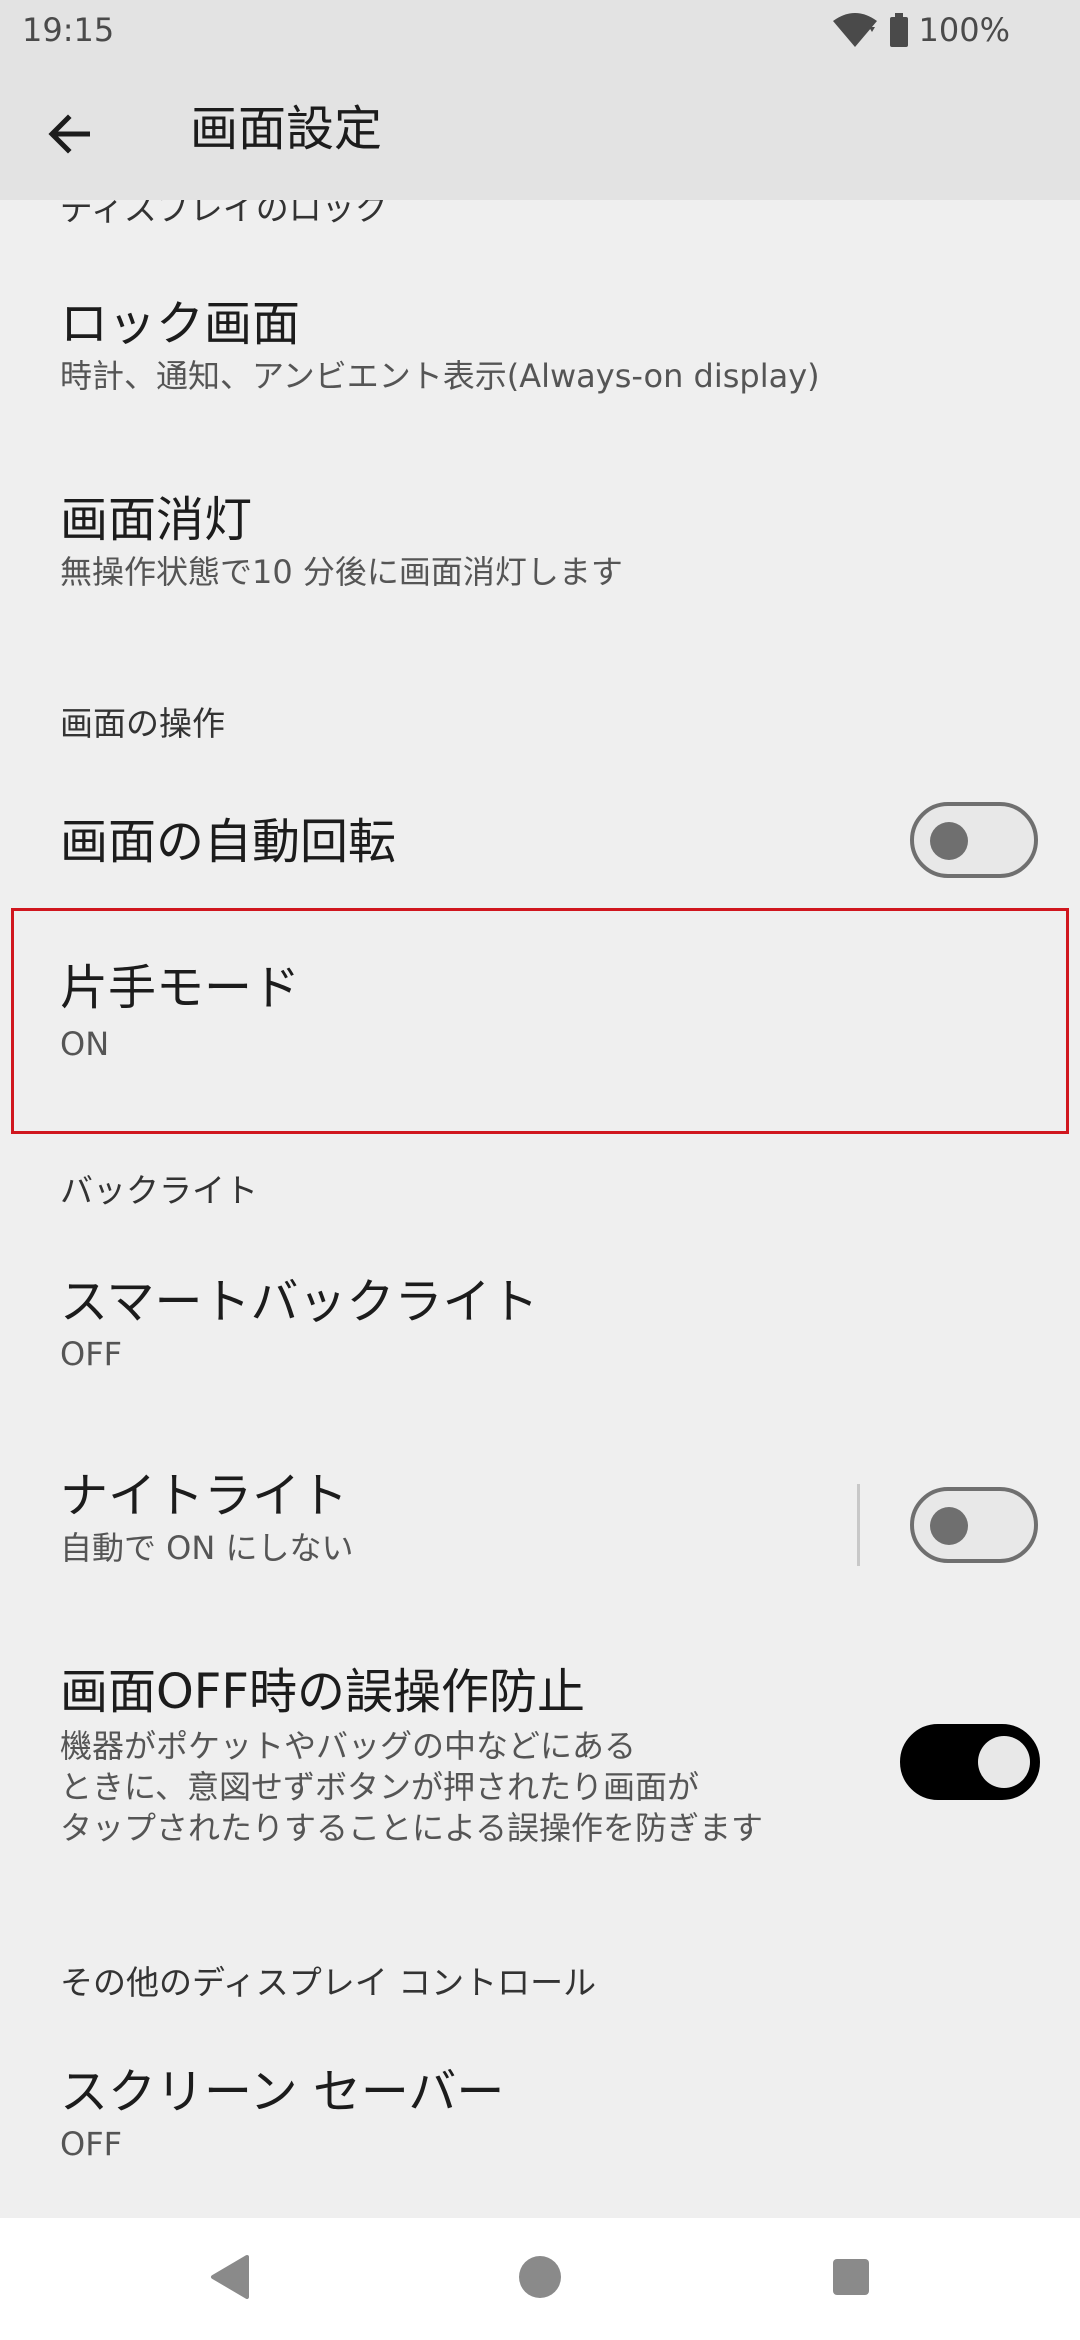 Image resolution: width=1080 pixels, height=2340 pixels. I want to click on pref-title: 画面消灯, so click(156, 520).